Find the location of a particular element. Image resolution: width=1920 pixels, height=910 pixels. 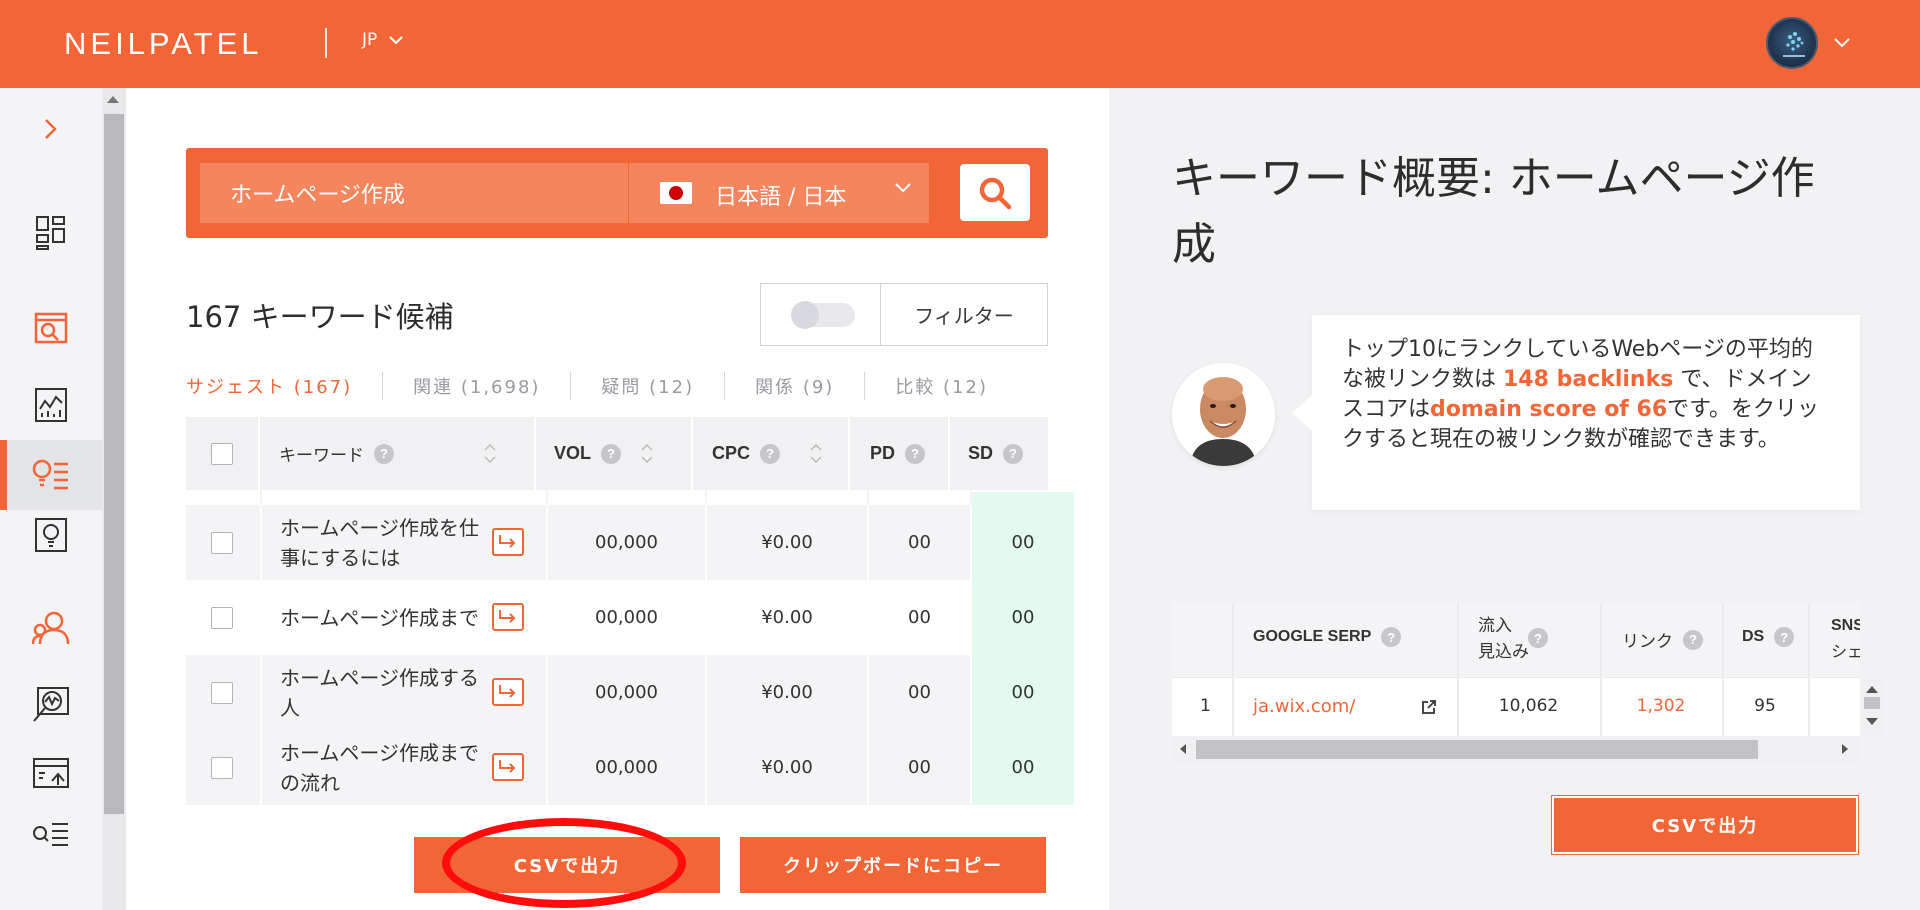

keyword-text: ホームページ作成を仕事にするには is located at coordinates (379, 542).